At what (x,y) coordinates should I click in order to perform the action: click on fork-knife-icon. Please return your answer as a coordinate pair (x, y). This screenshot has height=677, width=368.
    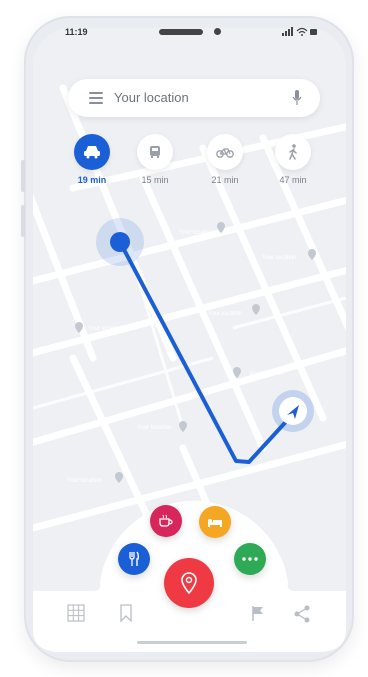
    Looking at the image, I should click on (134, 558).